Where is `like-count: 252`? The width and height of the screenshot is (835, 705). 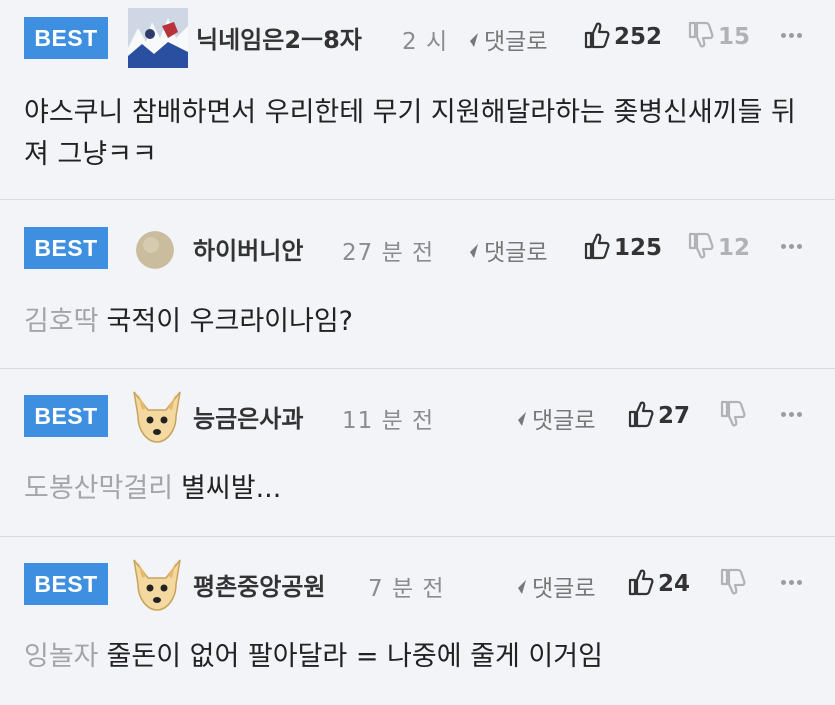
like-count: 252 is located at coordinates (638, 37).